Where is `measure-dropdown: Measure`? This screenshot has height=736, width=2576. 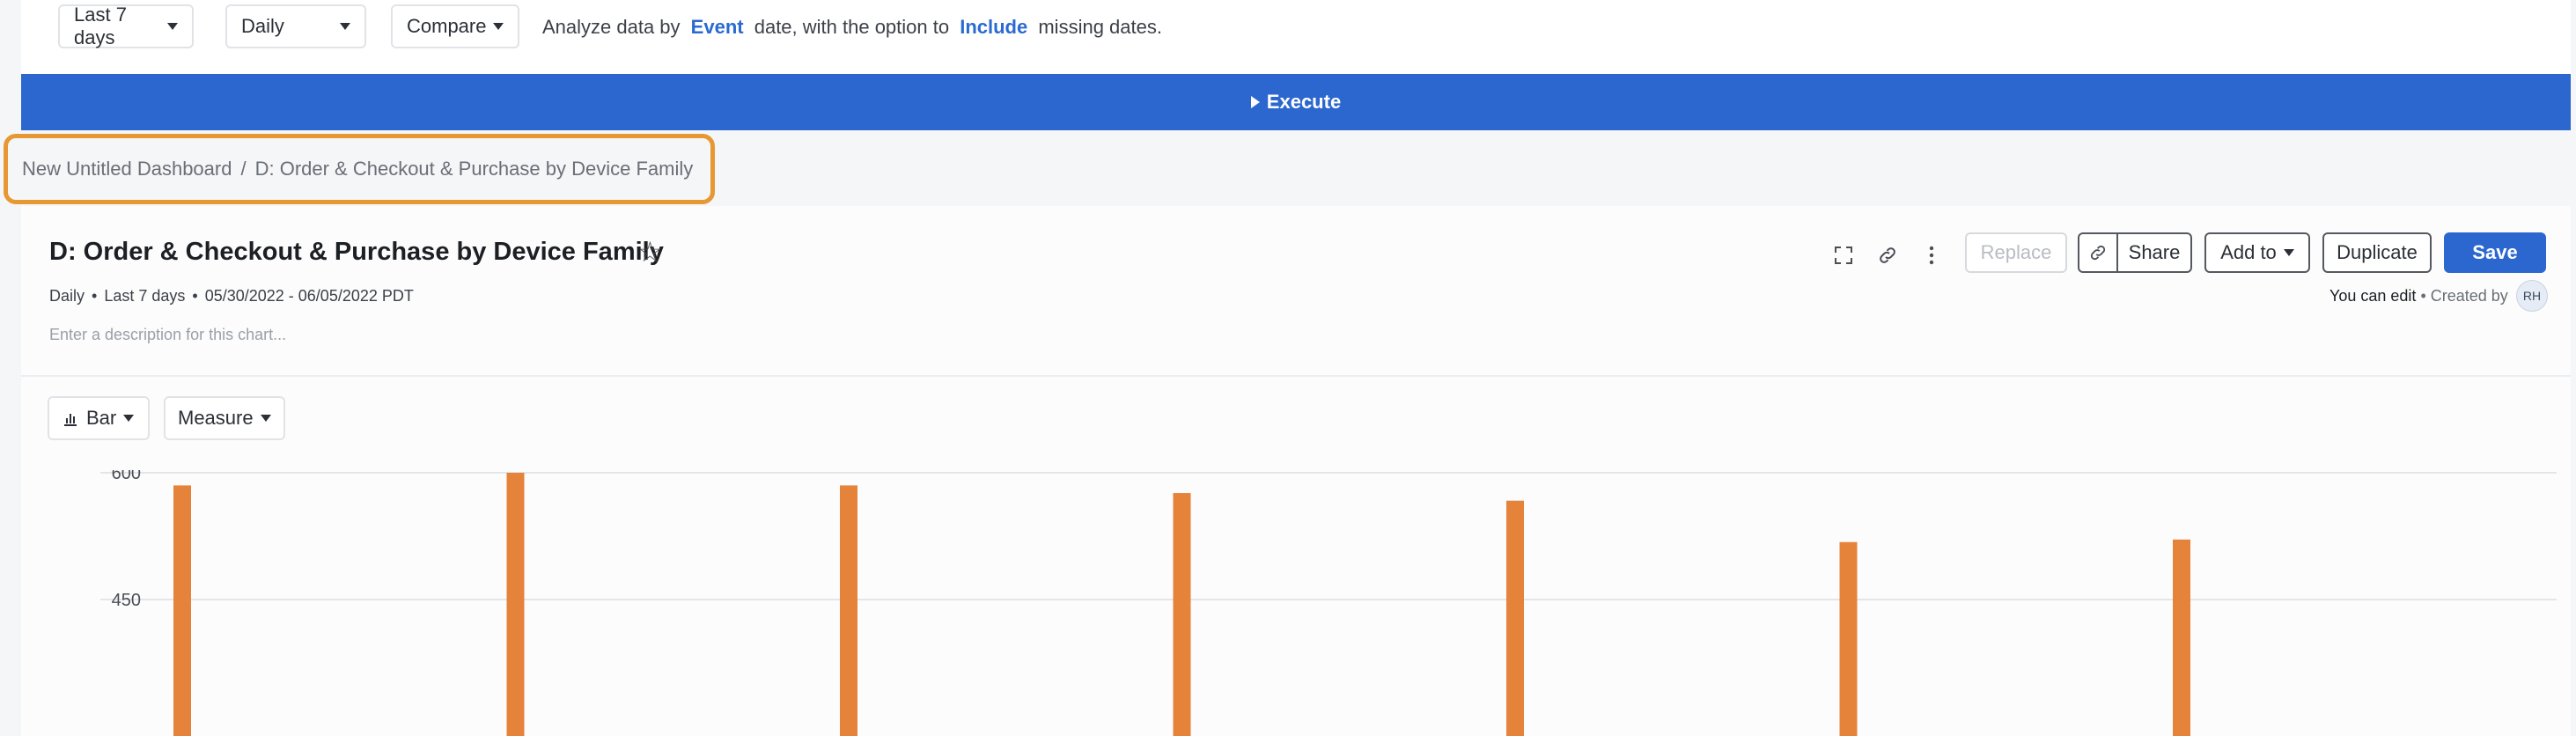 measure-dropdown: Measure is located at coordinates (225, 418).